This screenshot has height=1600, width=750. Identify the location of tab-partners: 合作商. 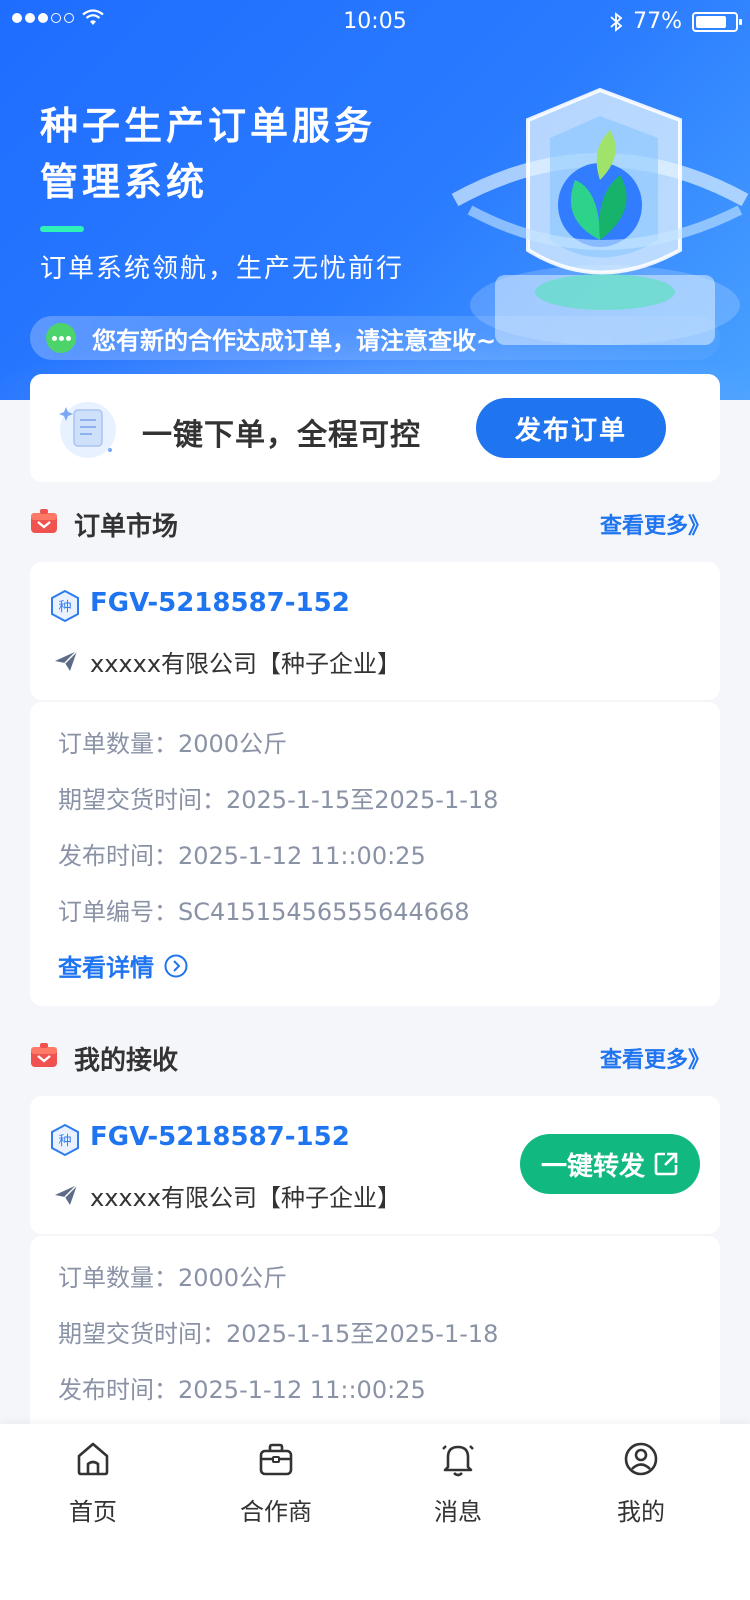
(276, 1483).